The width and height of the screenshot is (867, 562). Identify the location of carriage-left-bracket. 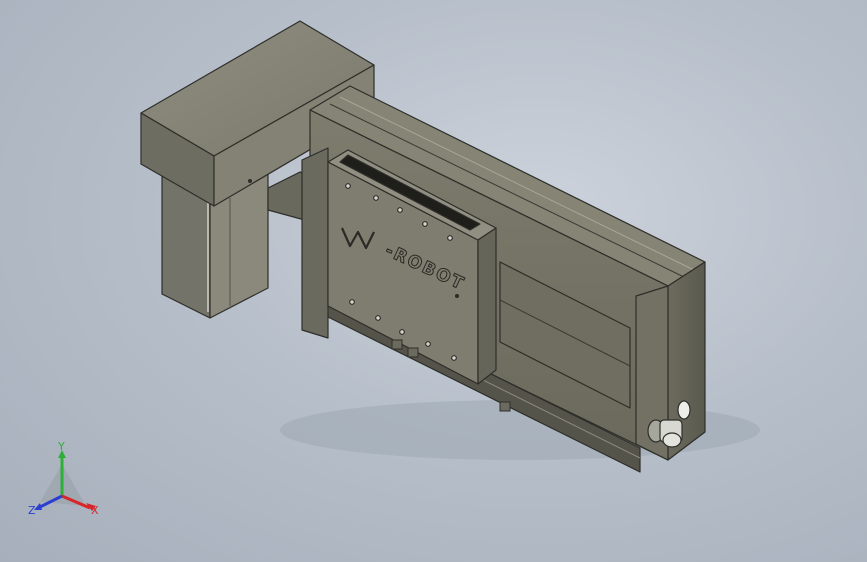
(315, 243).